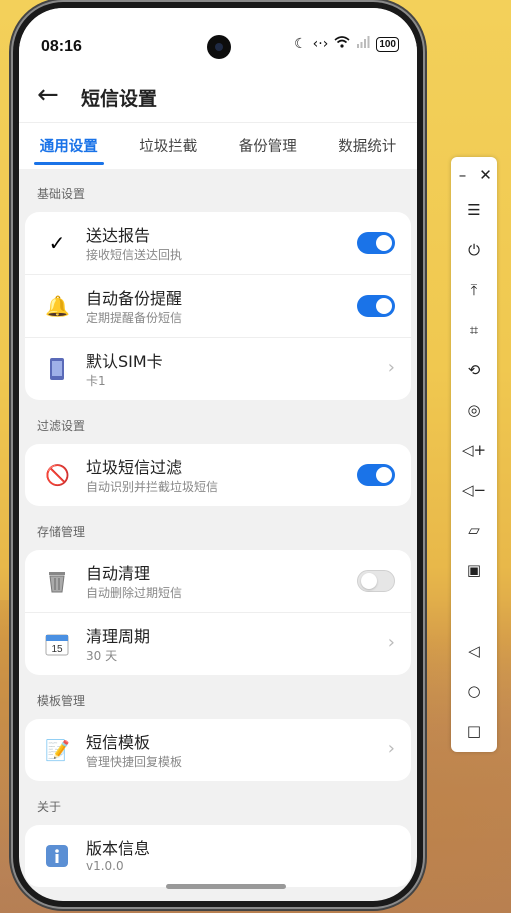 The image size is (511, 913). I want to click on card-template: 📝 短信模板 管理快捷回复模板 ›, so click(218, 750).